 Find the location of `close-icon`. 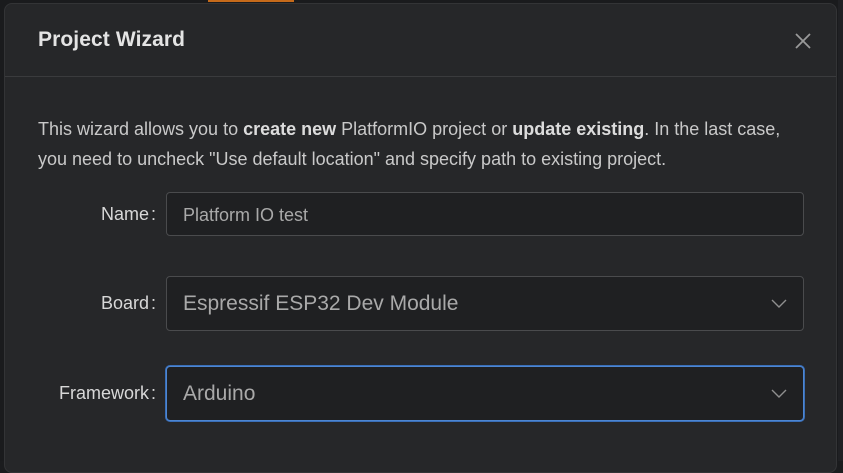

close-icon is located at coordinates (803, 41).